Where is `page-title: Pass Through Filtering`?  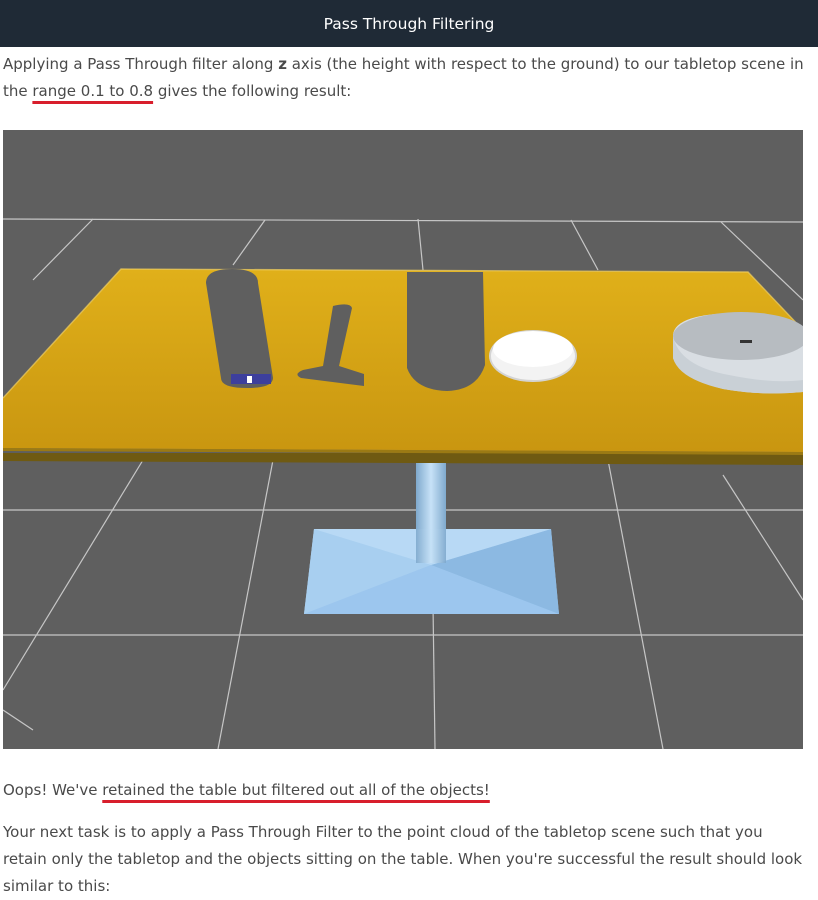 page-title: Pass Through Filtering is located at coordinates (409, 23).